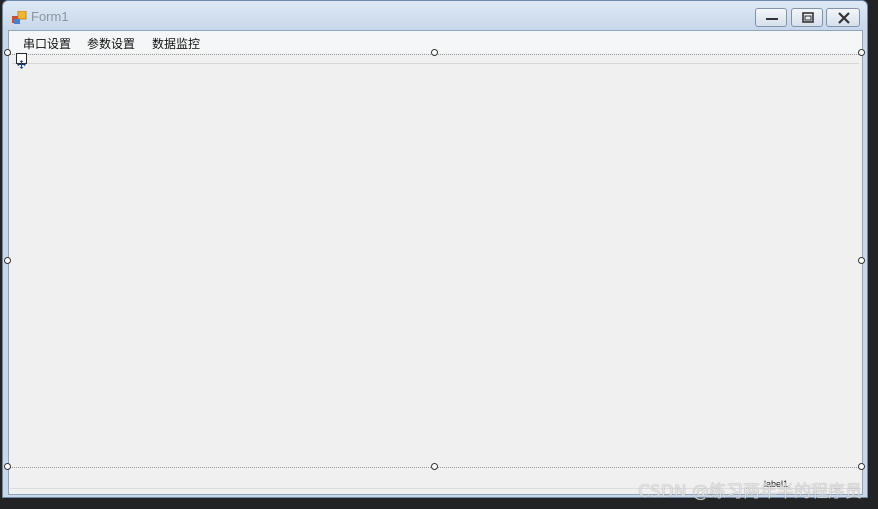 Image resolution: width=878 pixels, height=509 pixels. What do you see at coordinates (434, 52) in the screenshot?
I see `resize-handle-top-center` at bounding box center [434, 52].